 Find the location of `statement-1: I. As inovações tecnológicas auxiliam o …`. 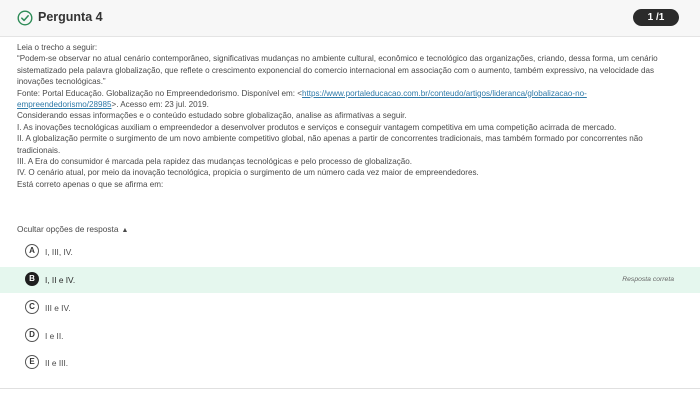

statement-1: I. As inovações tecnológicas auxiliam o … is located at coordinates (317, 127).